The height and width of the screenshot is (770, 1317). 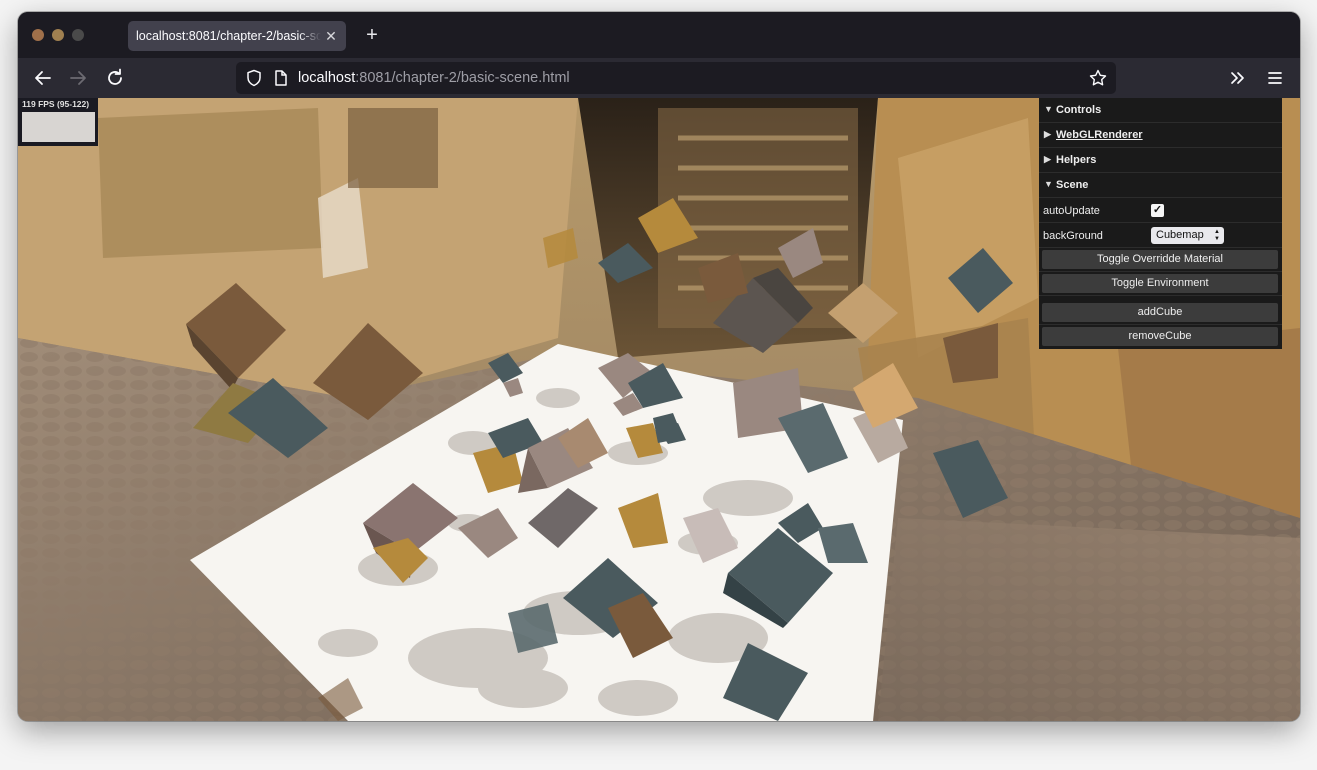 I want to click on hamburger-menu-icon, so click(x=1275, y=78).